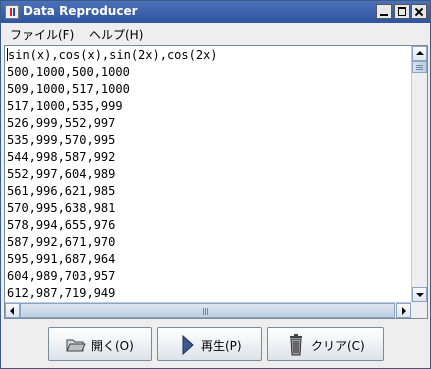 The height and width of the screenshot is (369, 431). I want to click on minimize-button, so click(384, 11).